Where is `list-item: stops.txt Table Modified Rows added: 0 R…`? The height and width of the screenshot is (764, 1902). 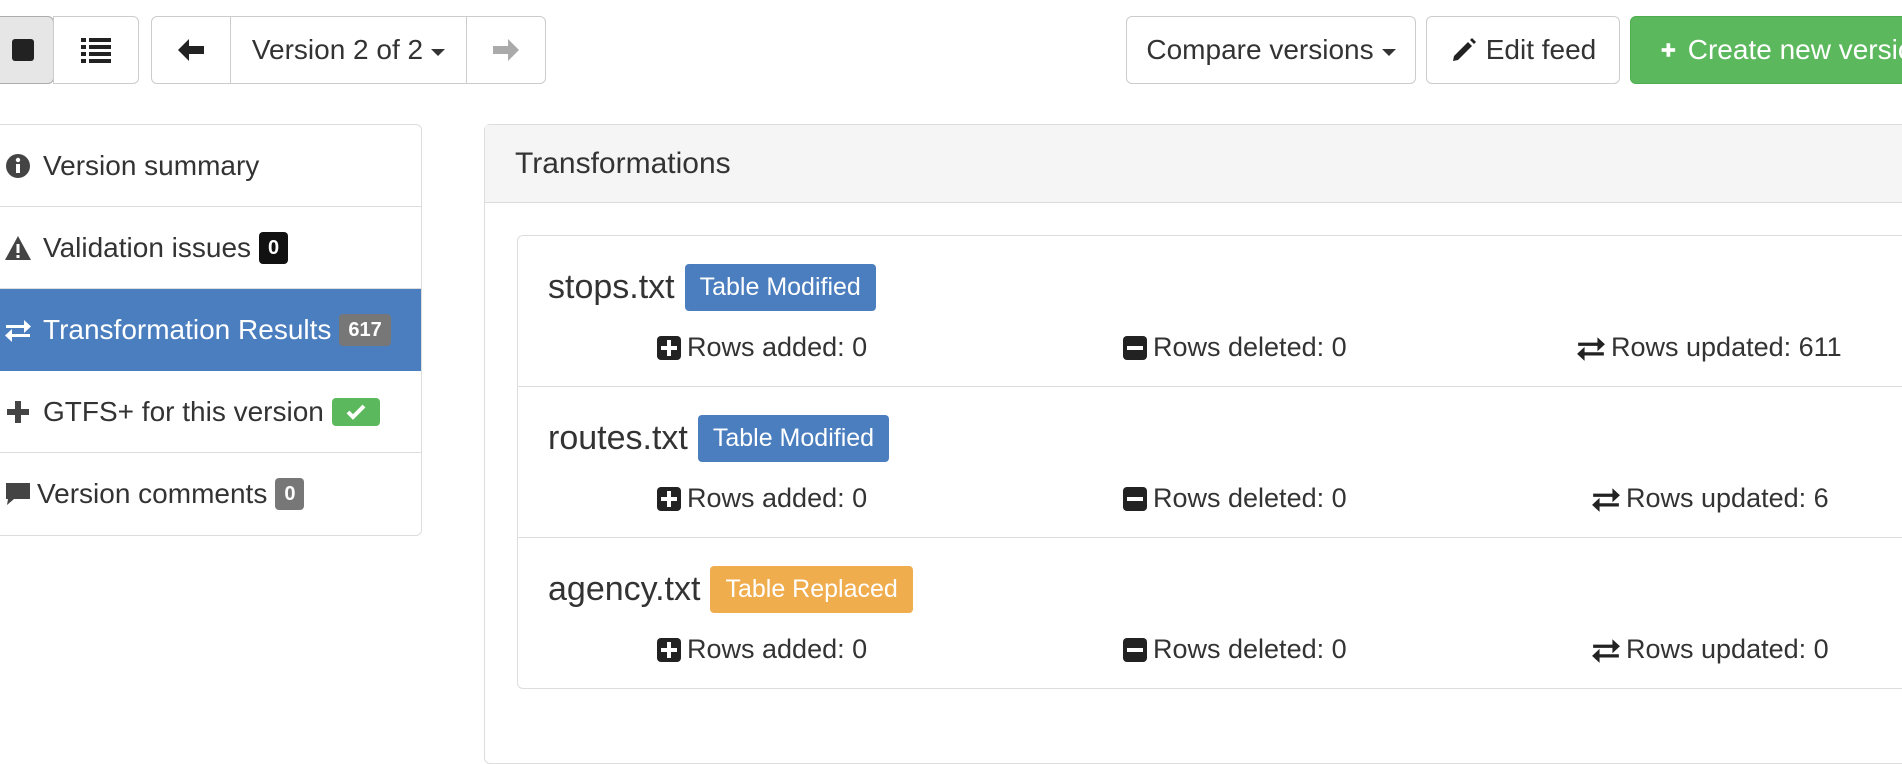
list-item: stops.txt Table Modified Rows added: 0 R… is located at coordinates (1210, 311).